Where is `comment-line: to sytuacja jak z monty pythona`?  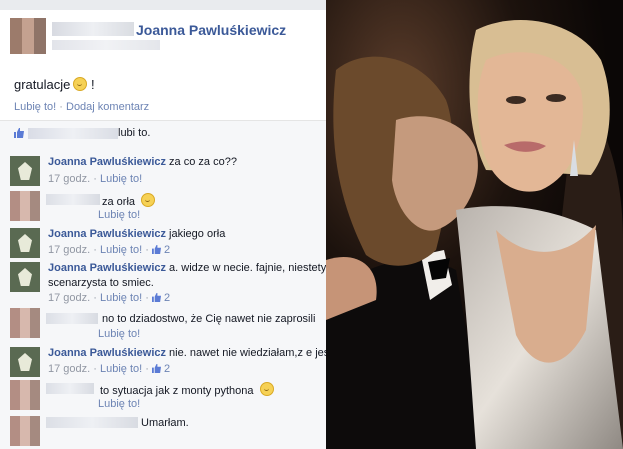 comment-line: to sytuacja jak z monty pythona is located at coordinates (187, 389).